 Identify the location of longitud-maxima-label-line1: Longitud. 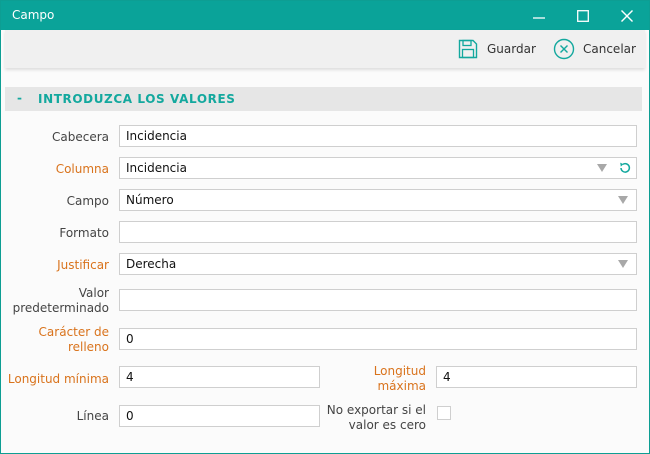
(399, 371).